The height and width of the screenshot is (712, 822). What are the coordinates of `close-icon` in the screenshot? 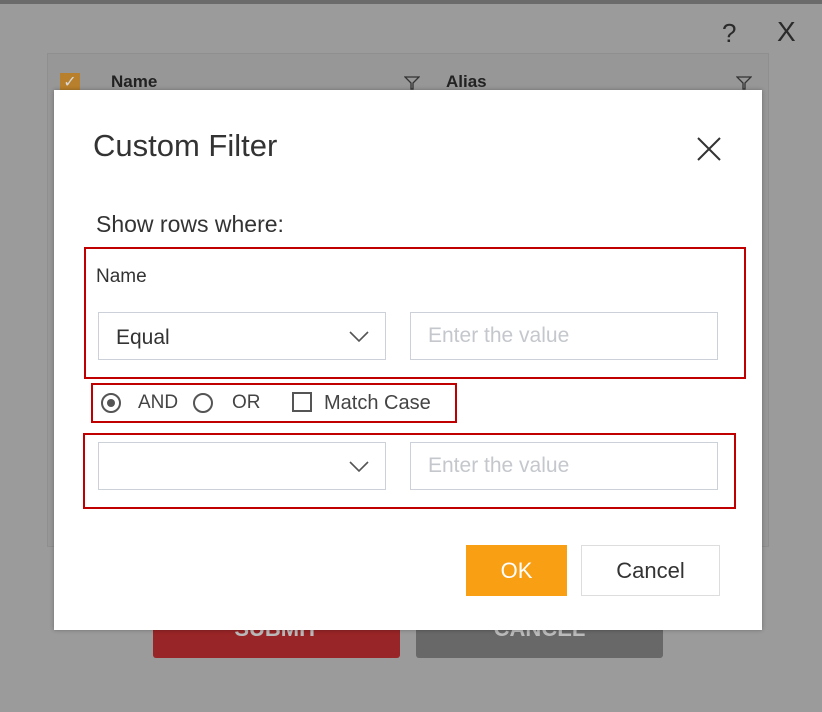 It's located at (709, 149).